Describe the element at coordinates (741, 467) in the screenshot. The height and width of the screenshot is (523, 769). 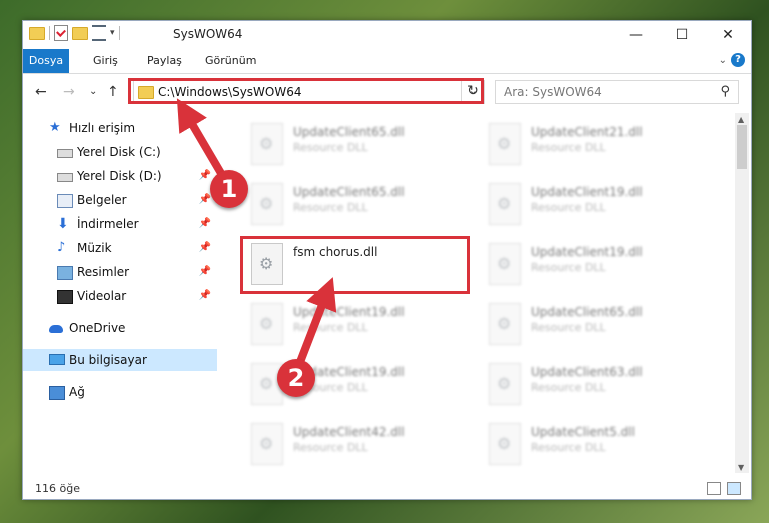
I see `scroll-down-arrow-icon: ▼` at that location.